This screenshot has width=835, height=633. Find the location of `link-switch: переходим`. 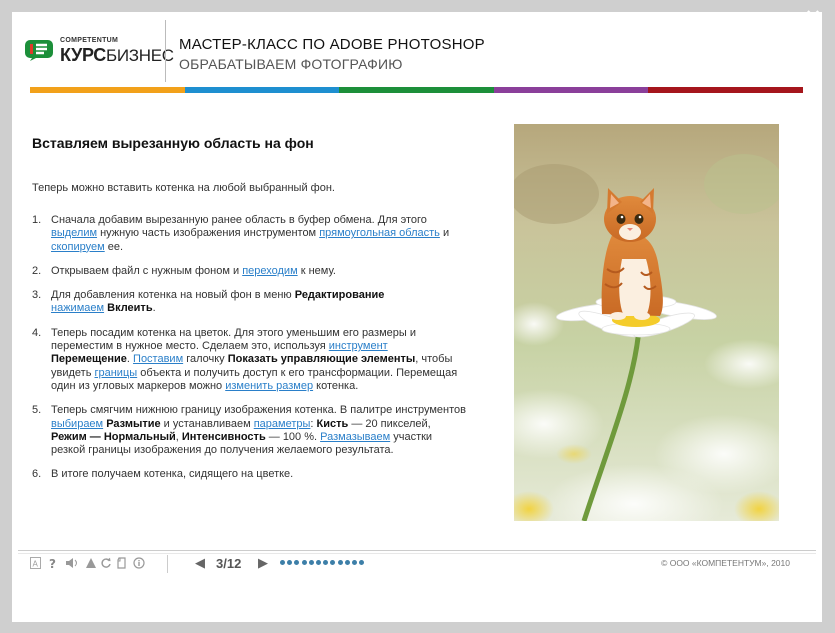

link-switch: переходим is located at coordinates (269, 271).